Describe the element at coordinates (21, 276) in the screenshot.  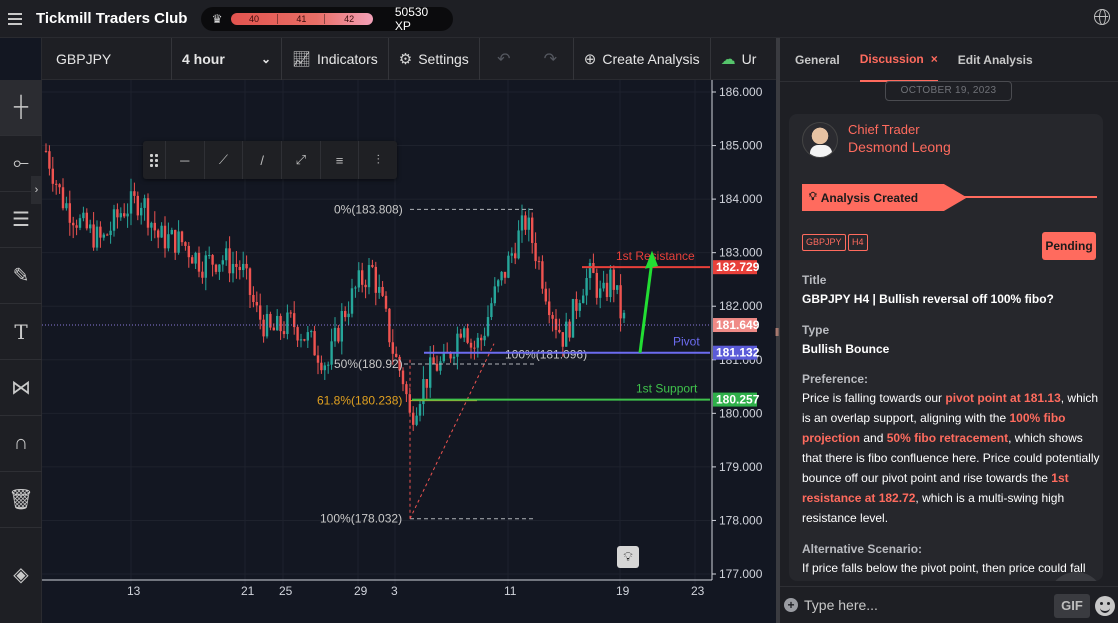
I see `brush-tool: ✎` at that location.